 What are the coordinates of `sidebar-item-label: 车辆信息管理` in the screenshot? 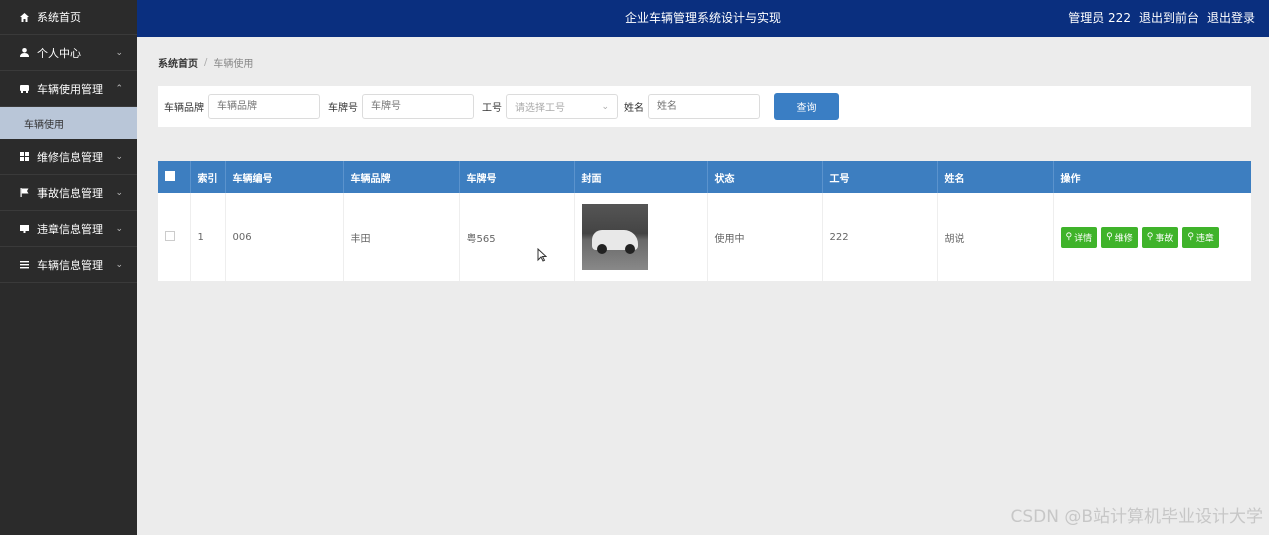 It's located at (70, 265).